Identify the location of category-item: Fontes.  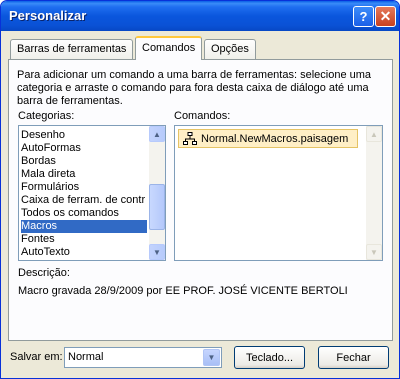
(84, 239).